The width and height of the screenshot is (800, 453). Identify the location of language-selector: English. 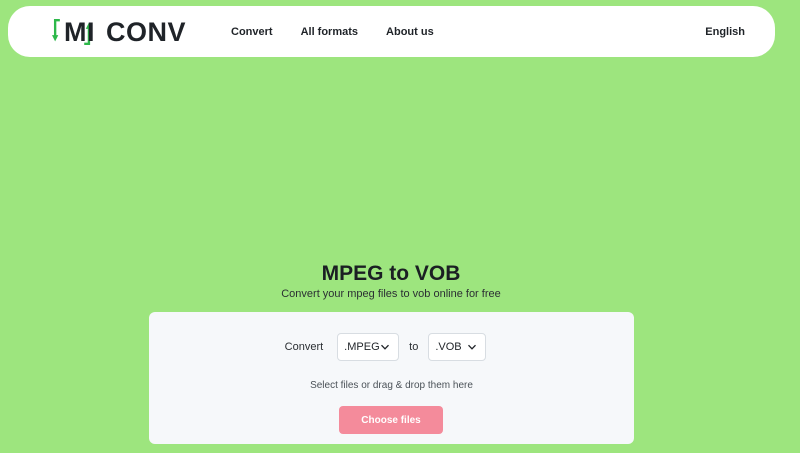
(725, 31).